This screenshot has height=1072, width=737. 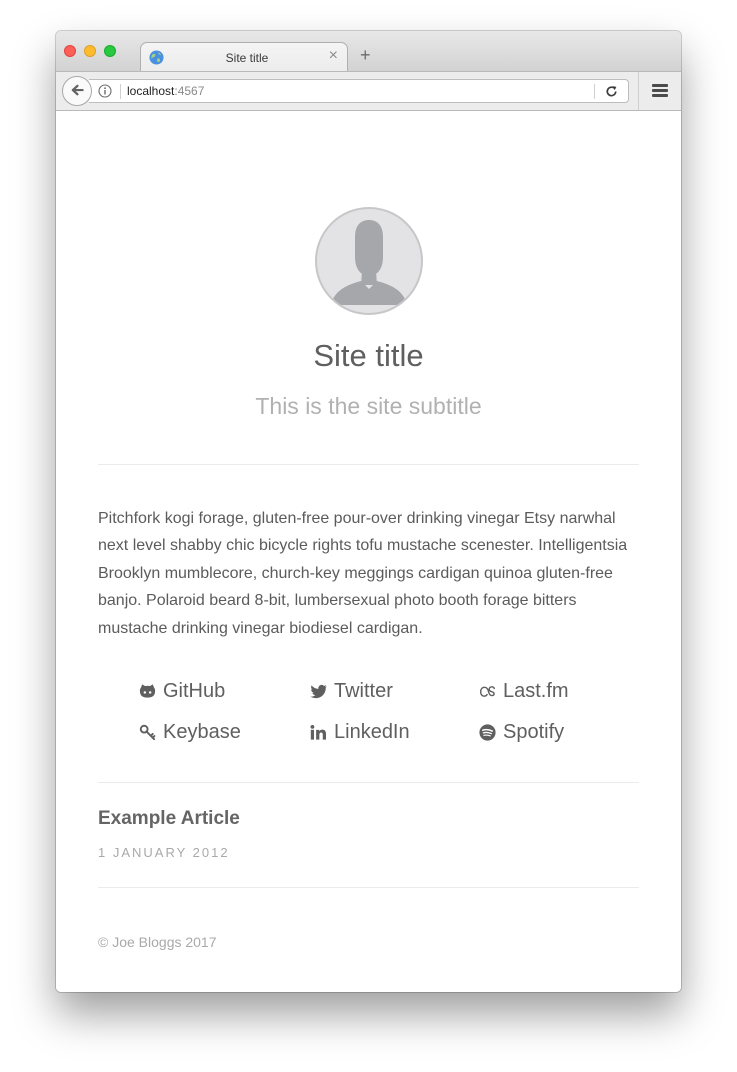 What do you see at coordinates (90, 51) in the screenshot?
I see `minimize-window-button` at bounding box center [90, 51].